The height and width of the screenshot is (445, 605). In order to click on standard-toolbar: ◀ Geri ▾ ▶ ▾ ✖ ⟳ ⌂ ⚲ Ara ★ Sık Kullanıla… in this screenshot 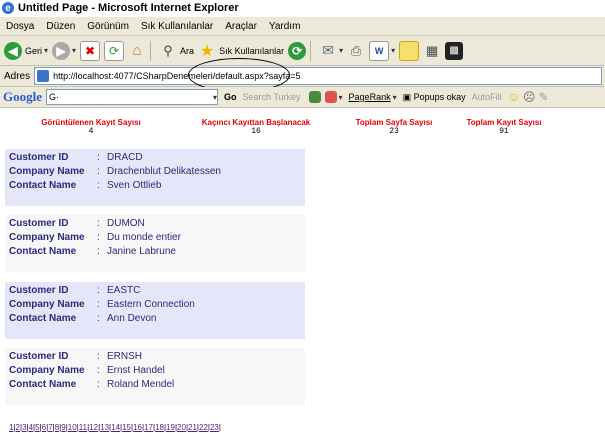, I will do `click(302, 51)`.